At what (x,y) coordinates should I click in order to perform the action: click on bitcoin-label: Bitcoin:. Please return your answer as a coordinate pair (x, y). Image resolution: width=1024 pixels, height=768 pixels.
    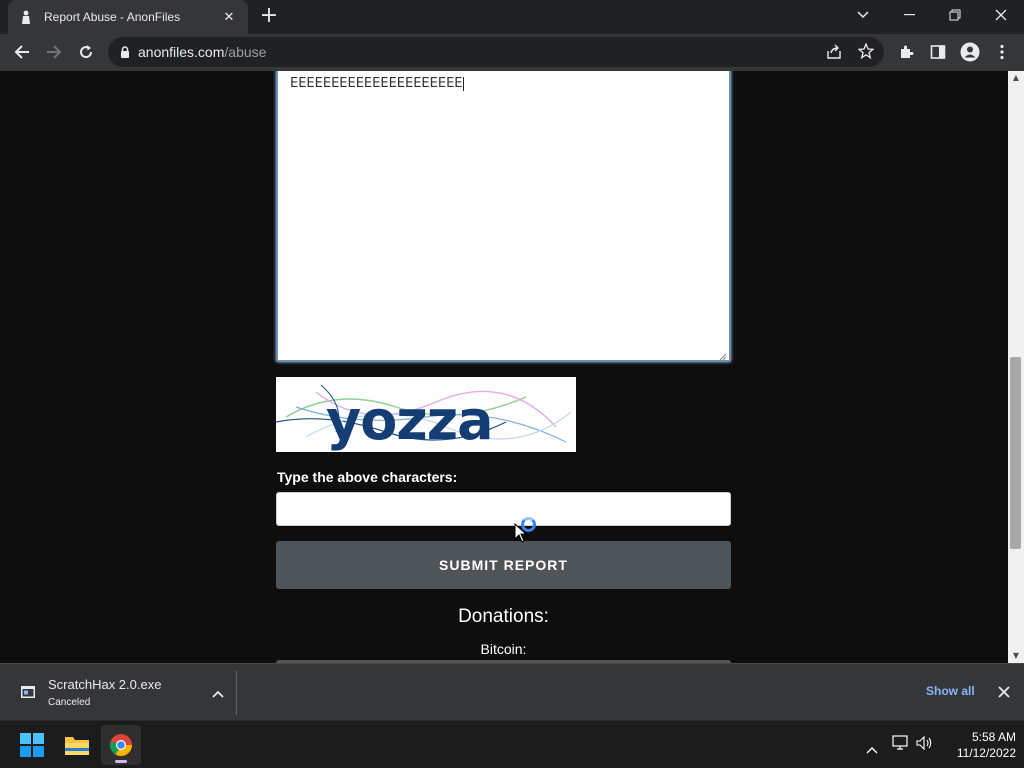
    Looking at the image, I should click on (503, 649).